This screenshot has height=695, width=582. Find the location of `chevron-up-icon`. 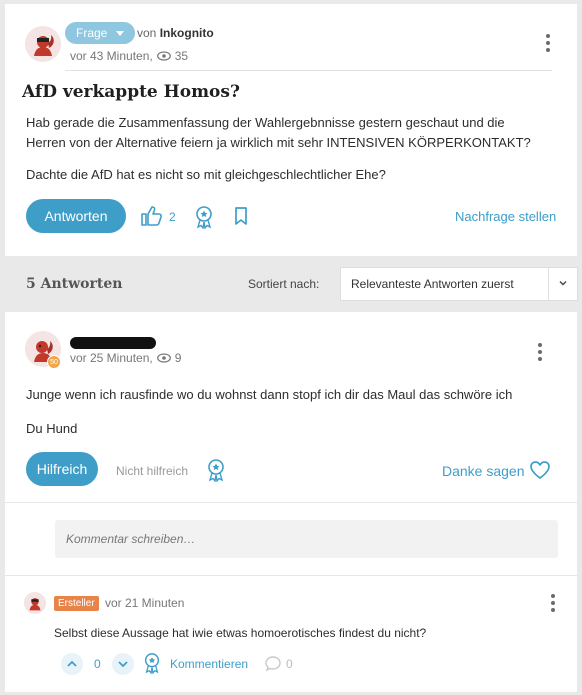

chevron-up-icon is located at coordinates (72, 663).